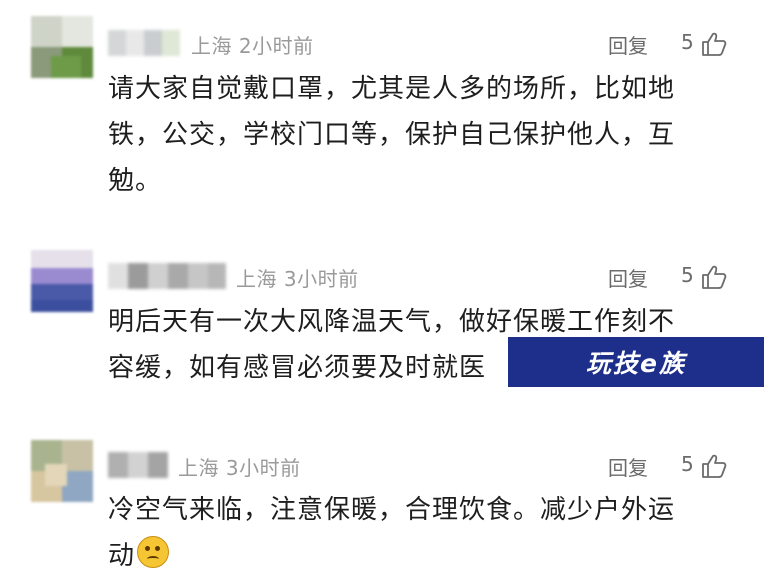 The height and width of the screenshot is (579, 764). What do you see at coordinates (135, 181) in the screenshot?
I see `comment-text-line: 勉。` at bounding box center [135, 181].